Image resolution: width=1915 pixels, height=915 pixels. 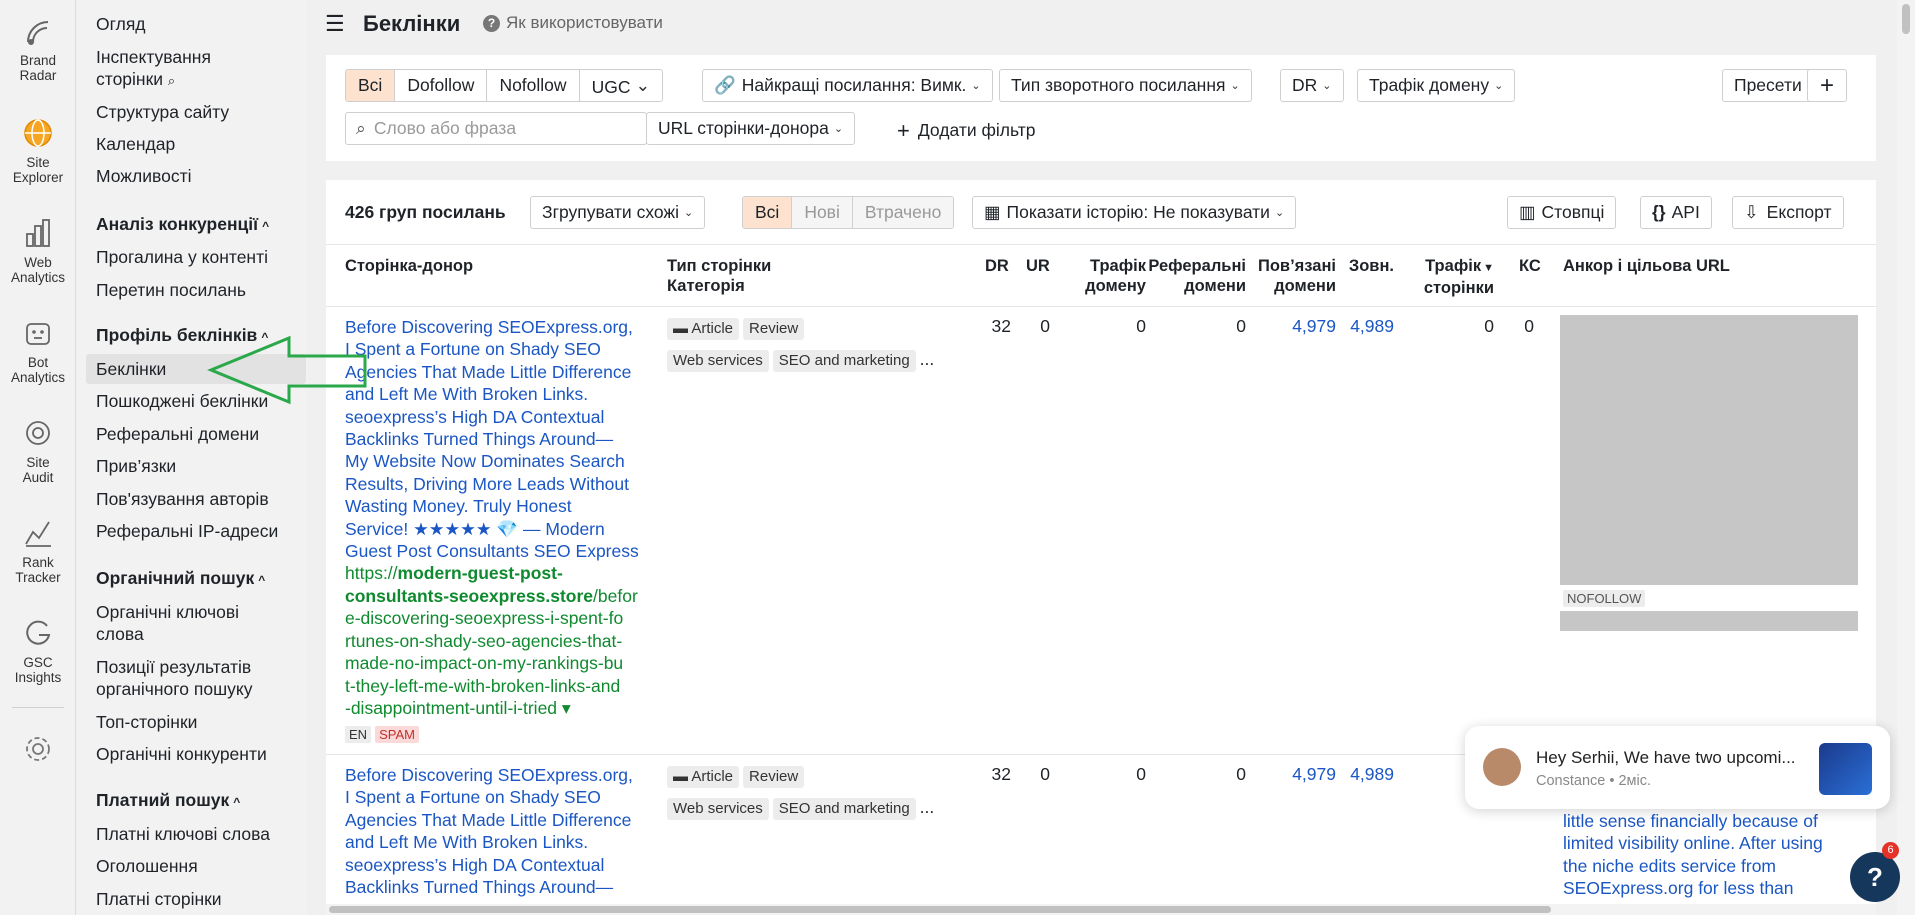 I want to click on nav-paid-pages: Платні сторінки, so click(x=198, y=899).